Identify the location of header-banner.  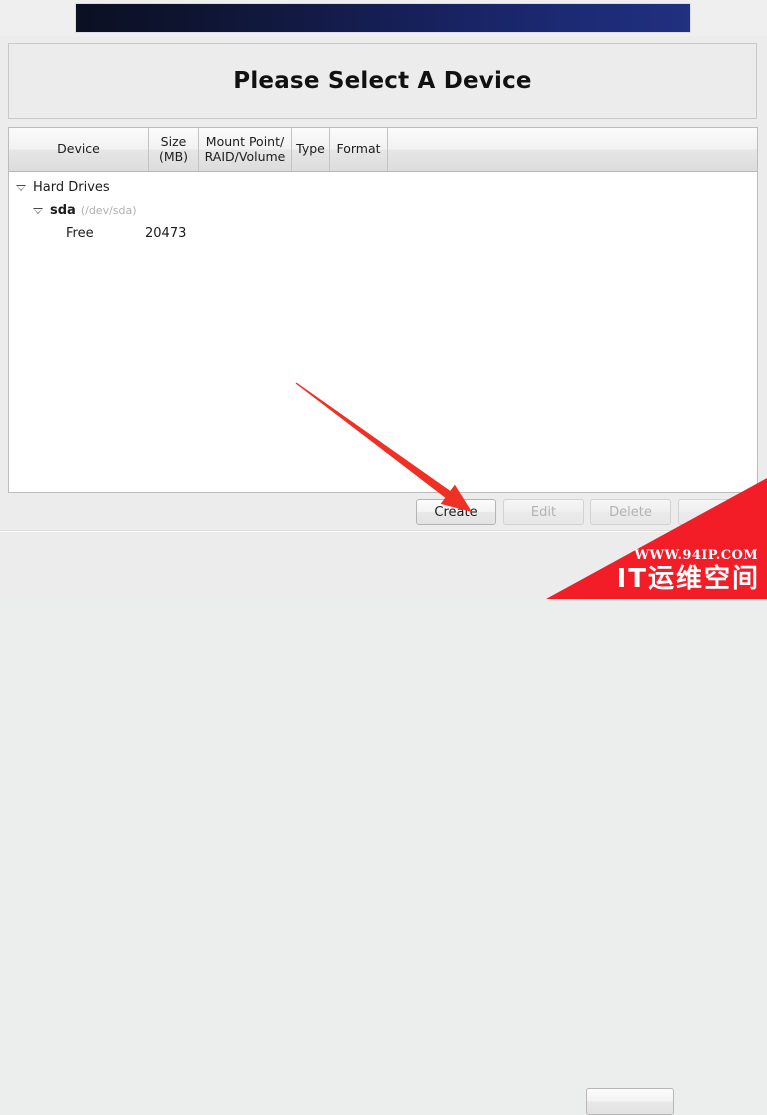
(383, 18).